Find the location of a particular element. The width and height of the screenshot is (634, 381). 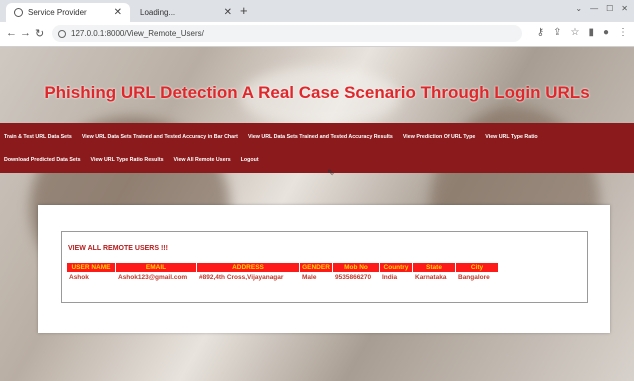

back-icon: ← is located at coordinates (11, 33).